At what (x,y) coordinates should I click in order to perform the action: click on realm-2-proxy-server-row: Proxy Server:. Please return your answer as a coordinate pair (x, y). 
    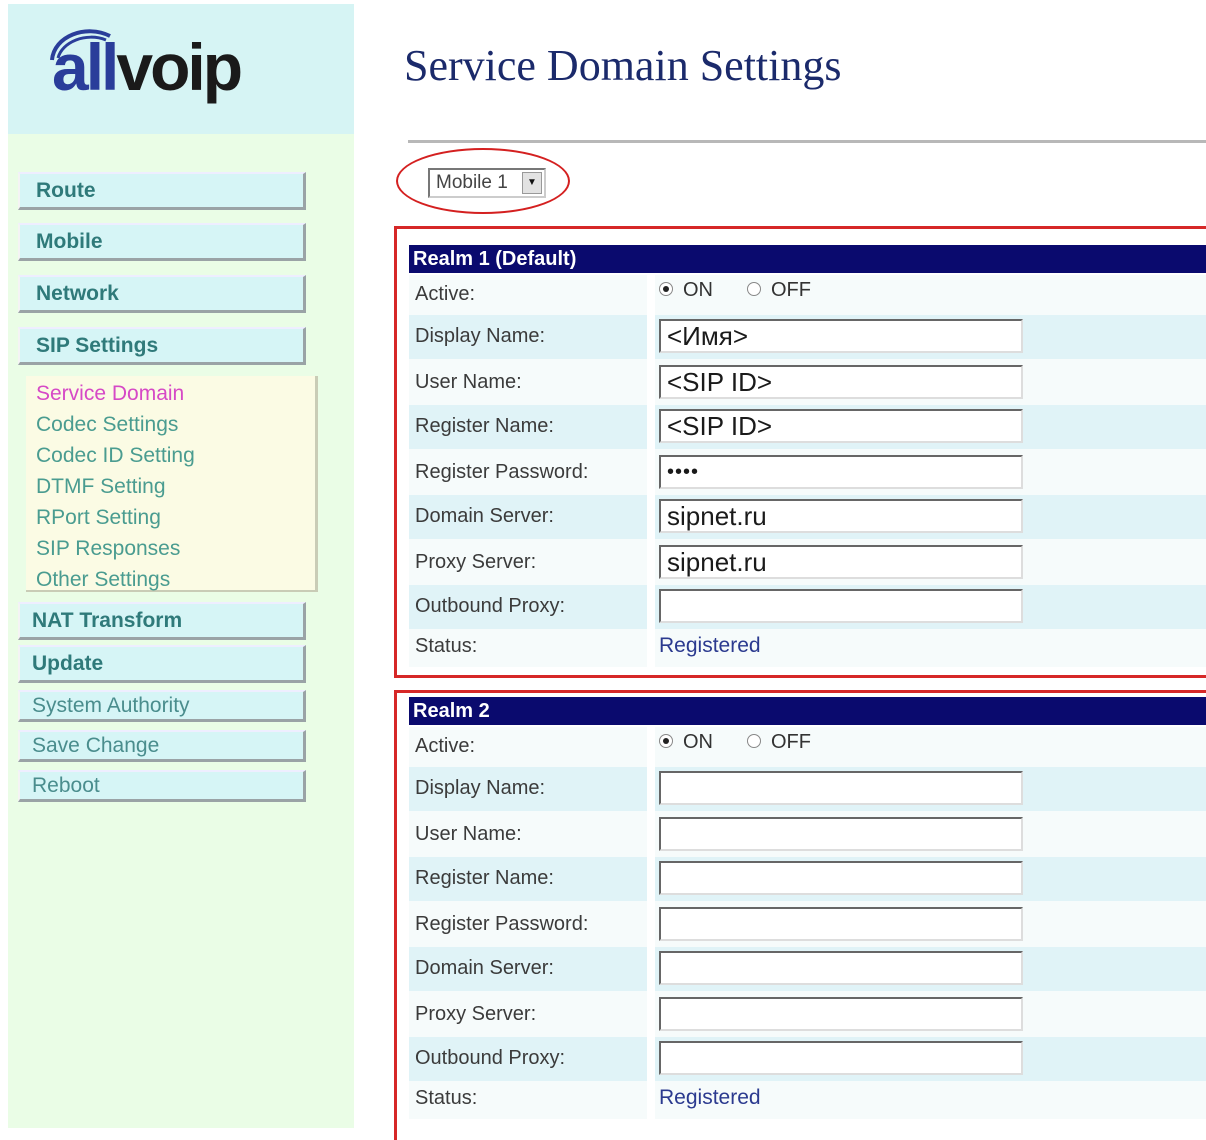
    Looking at the image, I should click on (807, 1014).